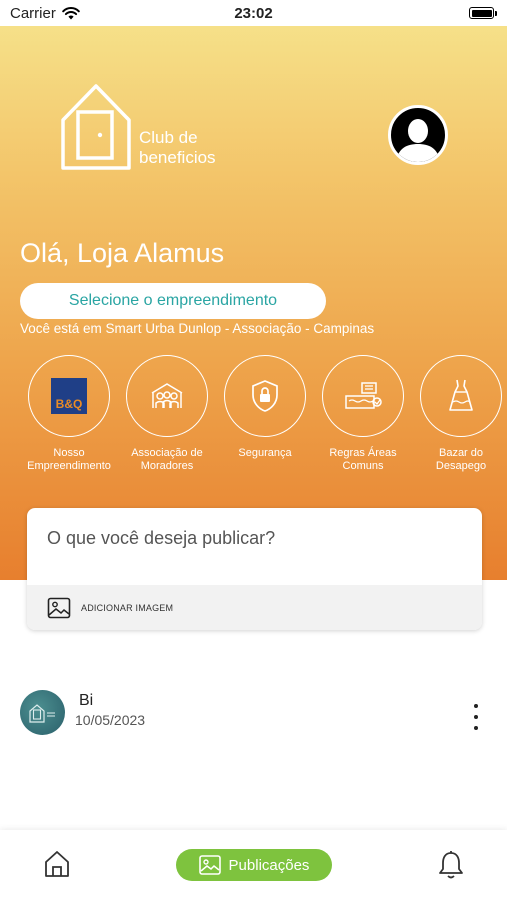  I want to click on profile-avatar, so click(418, 135).